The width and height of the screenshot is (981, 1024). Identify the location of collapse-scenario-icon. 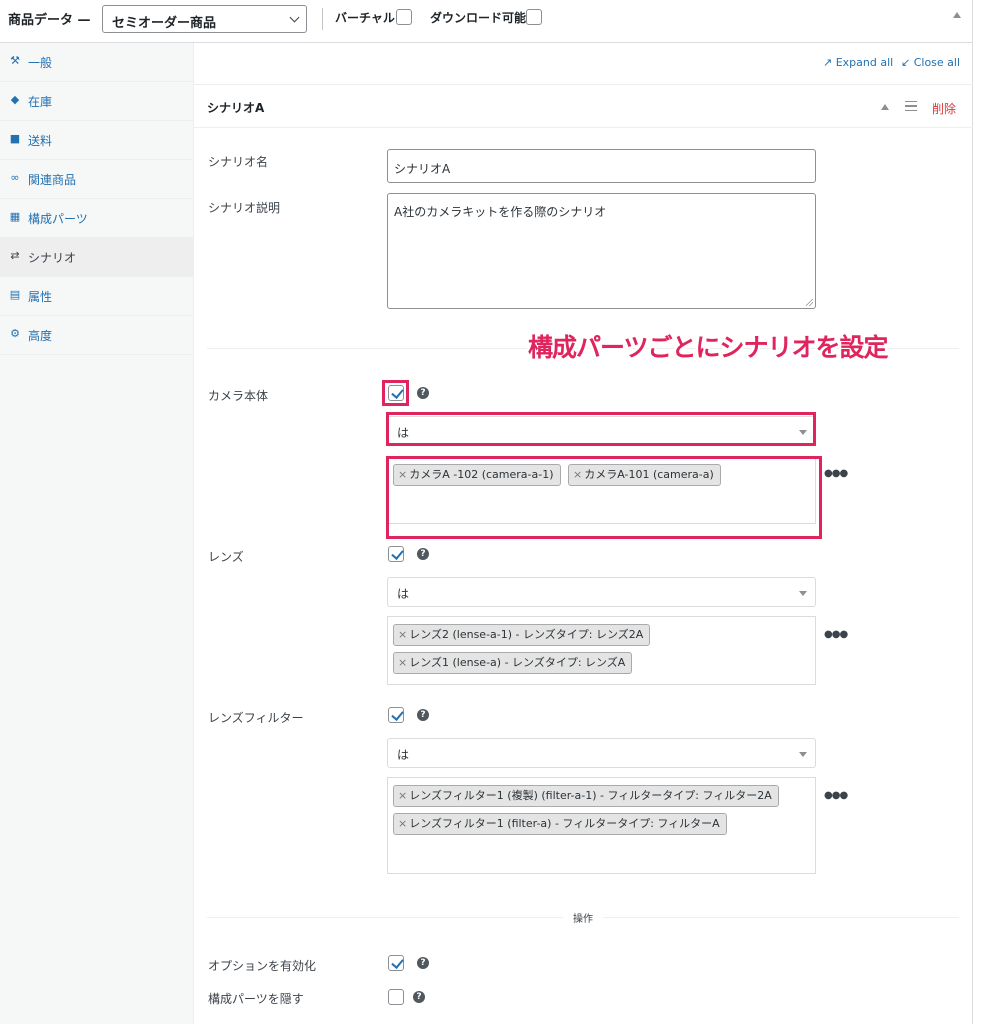
(885, 107).